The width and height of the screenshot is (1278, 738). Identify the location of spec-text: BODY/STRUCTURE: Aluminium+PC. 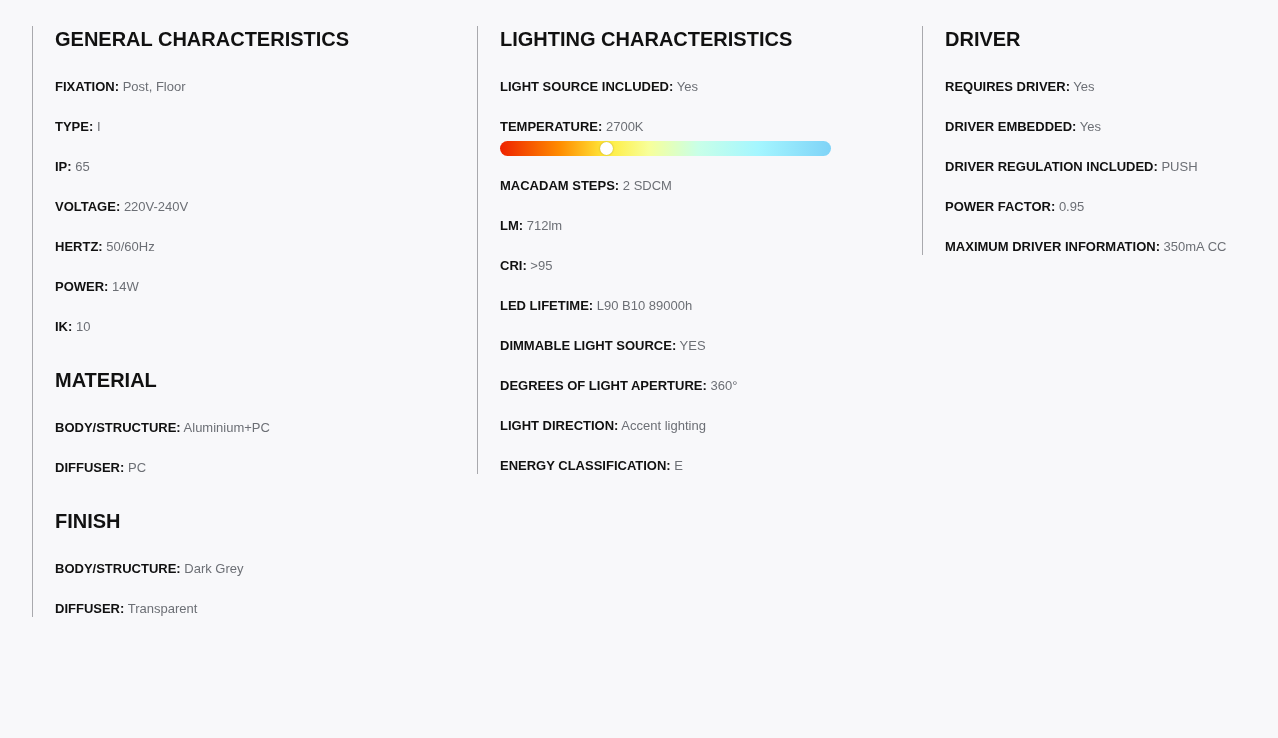
(163, 428).